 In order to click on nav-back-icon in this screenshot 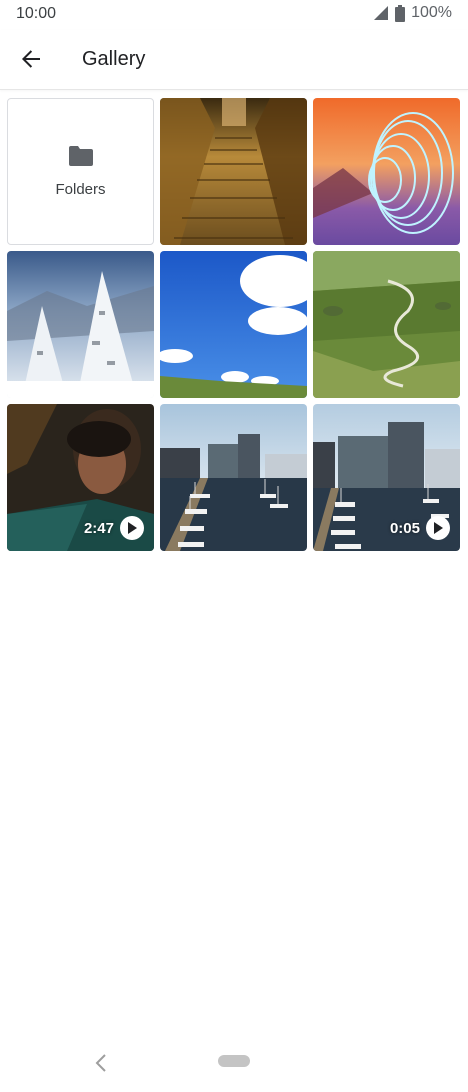, I will do `click(101, 1063)`.